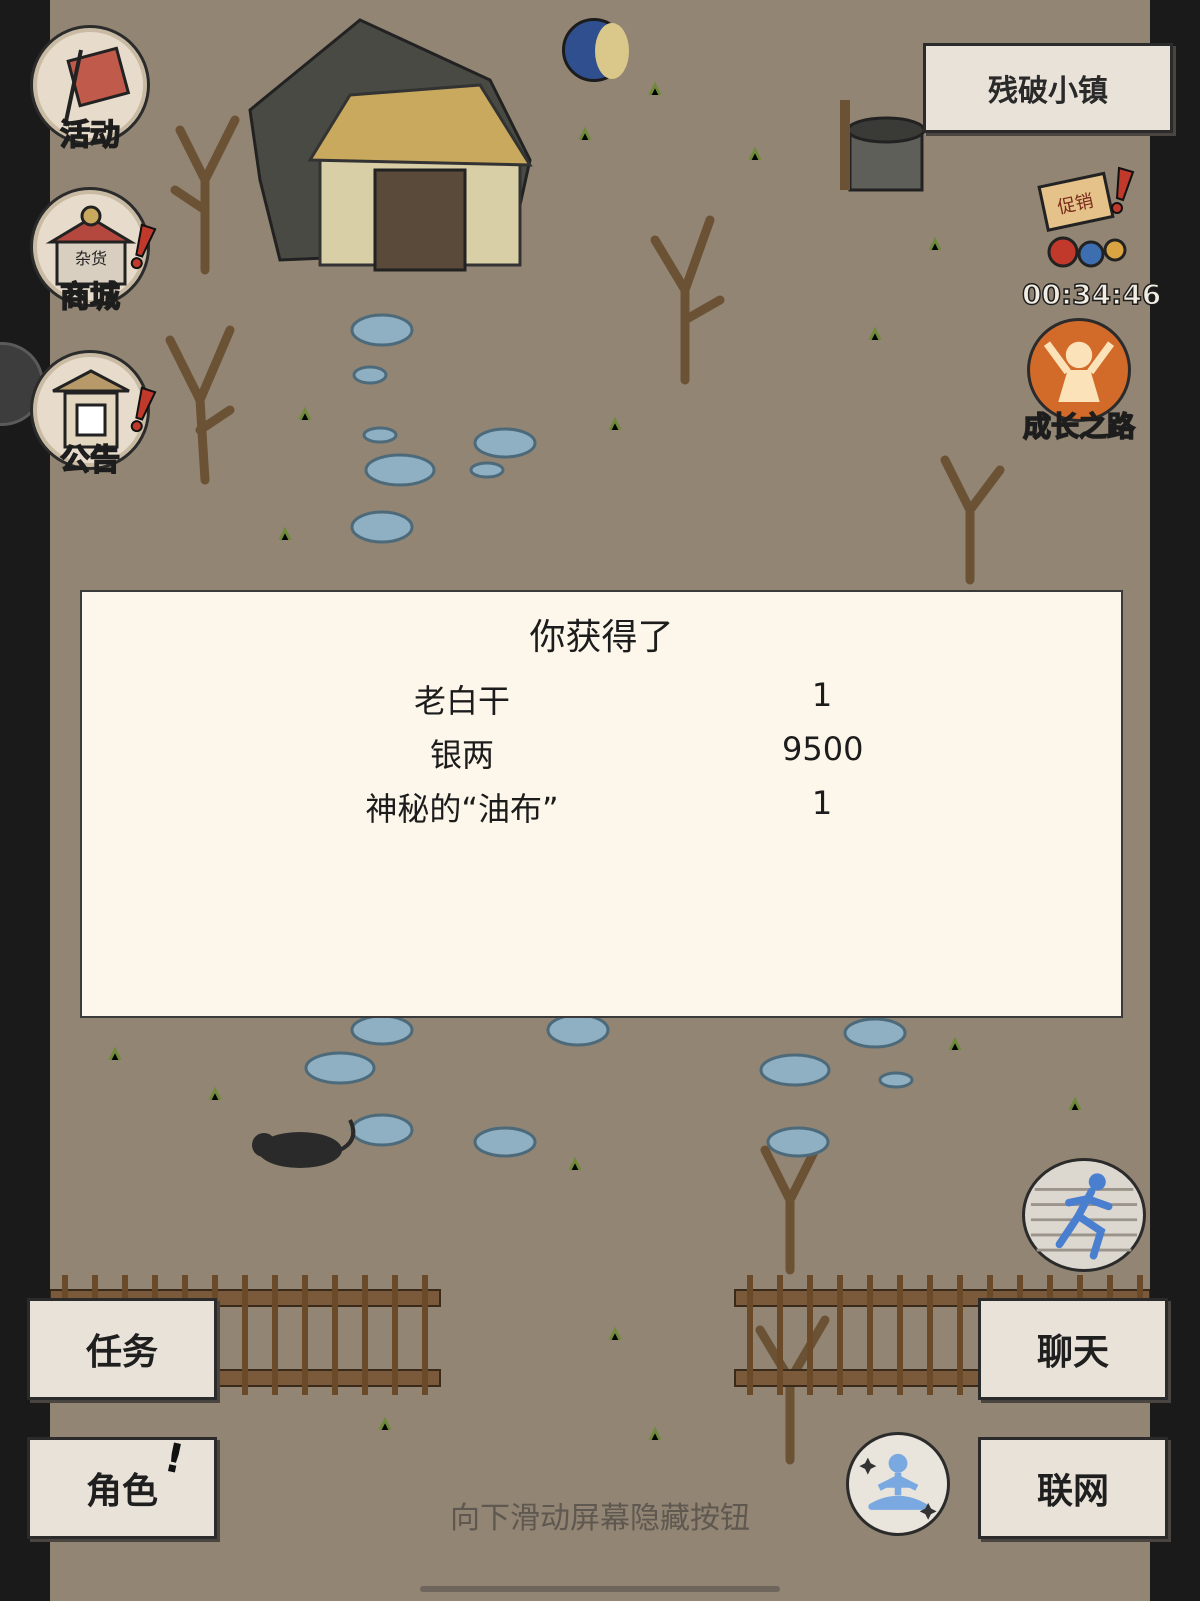 This screenshot has height=1601, width=1200. Describe the element at coordinates (90, 297) in the screenshot. I see `shop-label: 商城` at that location.